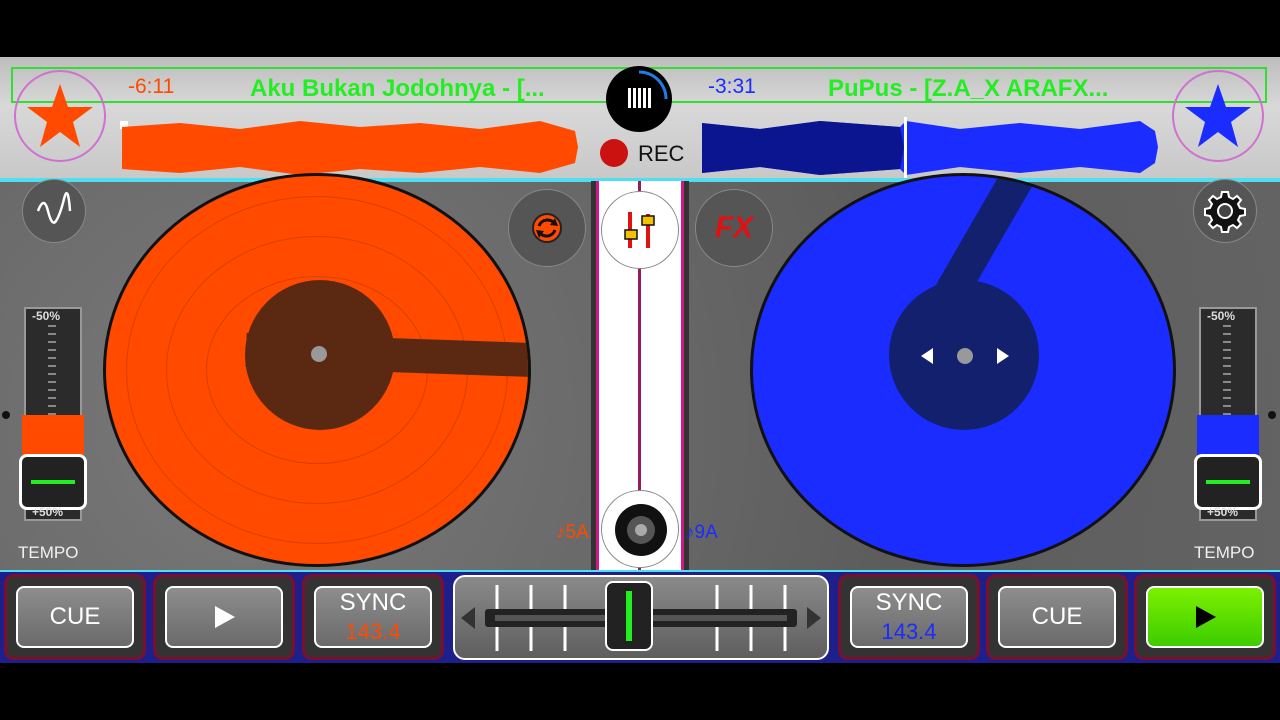 The height and width of the screenshot is (720, 1280). What do you see at coordinates (350, 148) in the screenshot?
I see `left-waveform` at bounding box center [350, 148].